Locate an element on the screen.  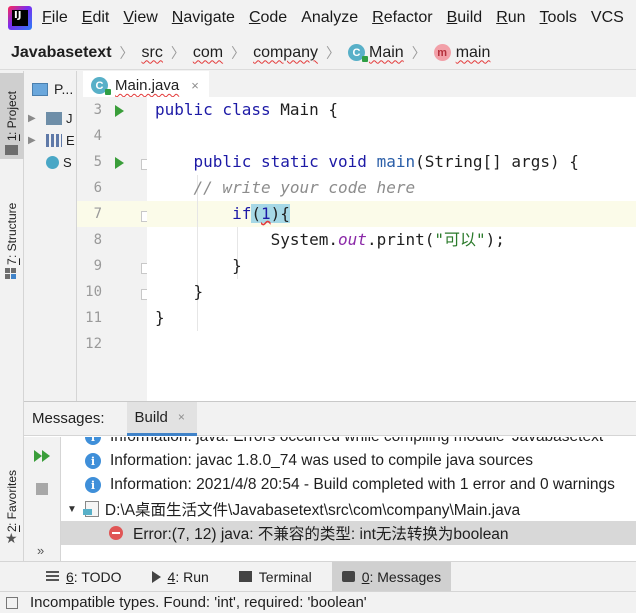
line-number: 8 is located at coordinates (97, 240).